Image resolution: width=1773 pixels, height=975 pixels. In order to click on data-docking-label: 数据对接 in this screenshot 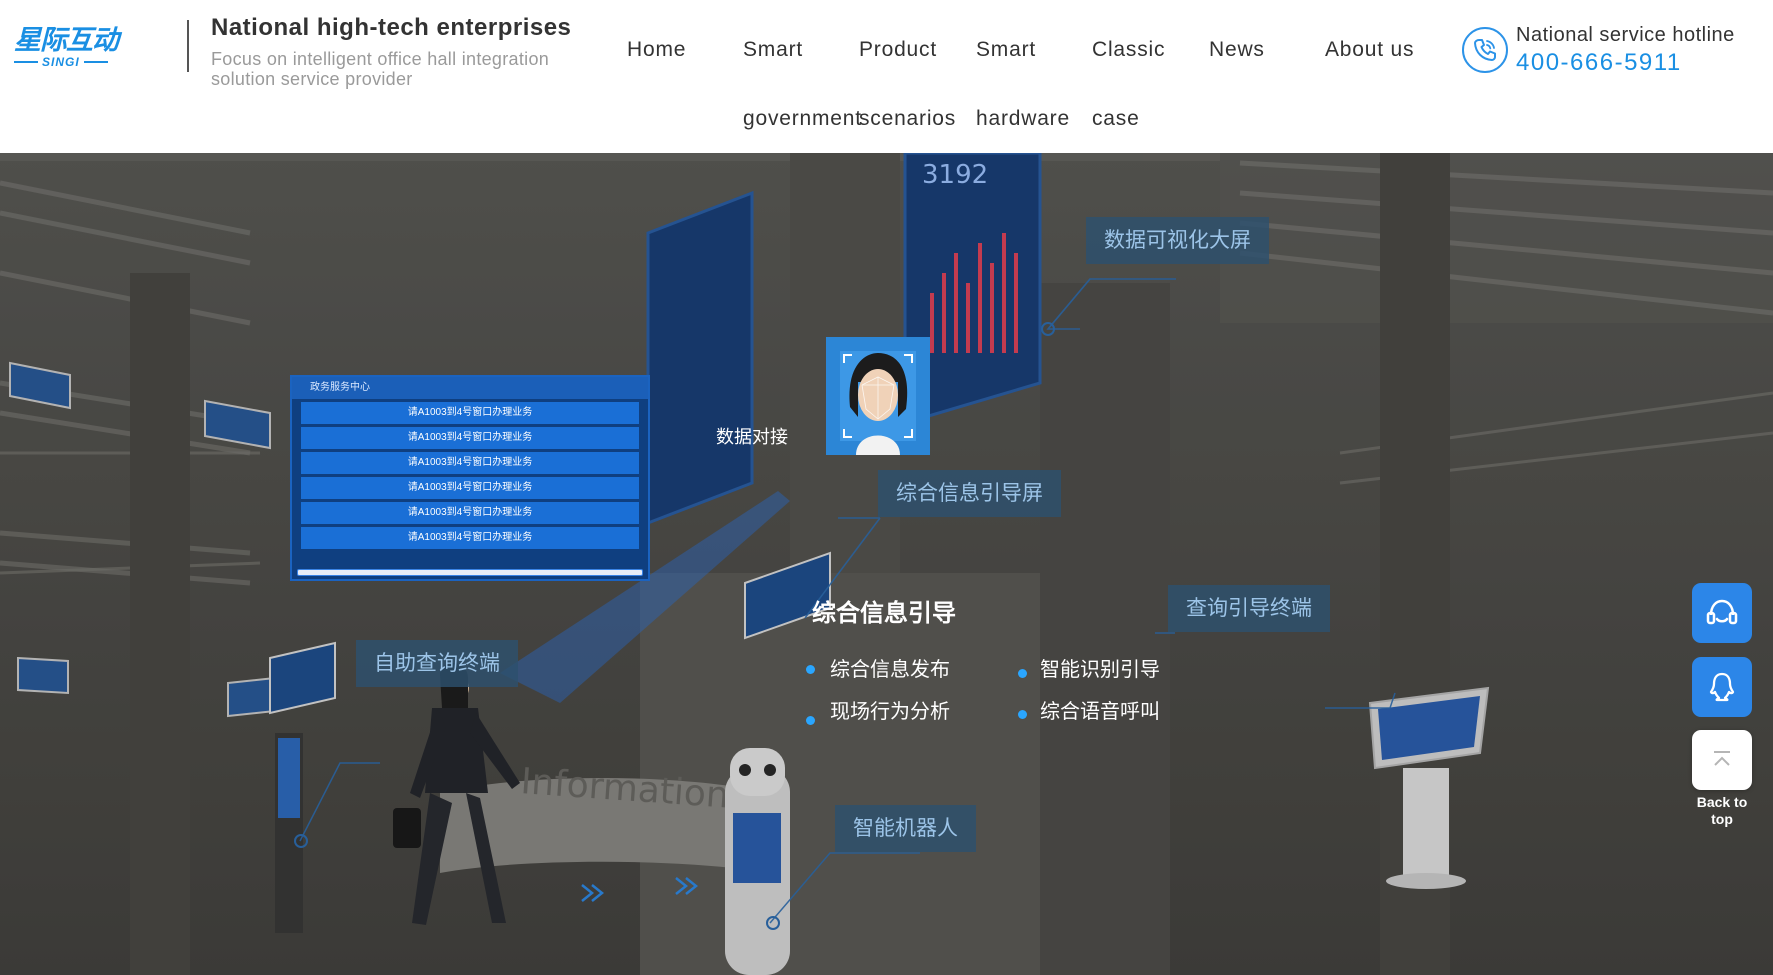, I will do `click(752, 437)`.